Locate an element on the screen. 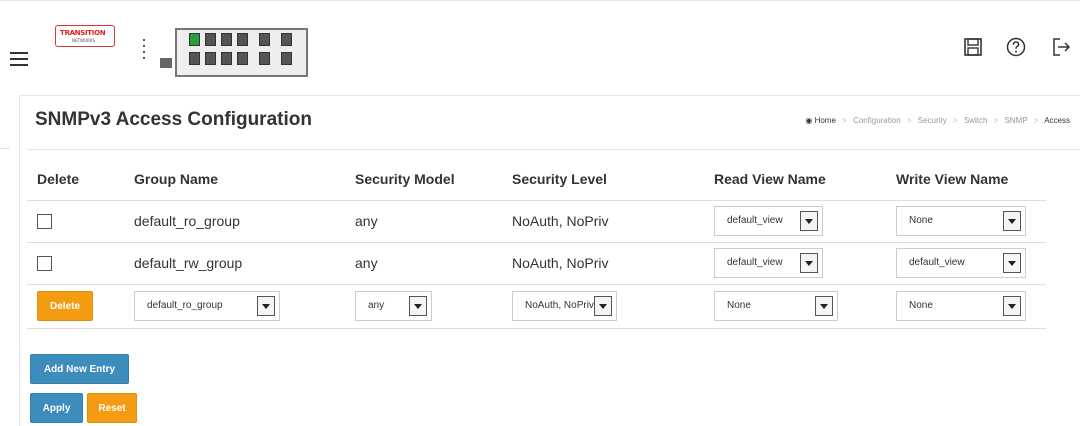 The width and height of the screenshot is (1080, 426). breadcrumb-snmp: SNMP is located at coordinates (1016, 120).